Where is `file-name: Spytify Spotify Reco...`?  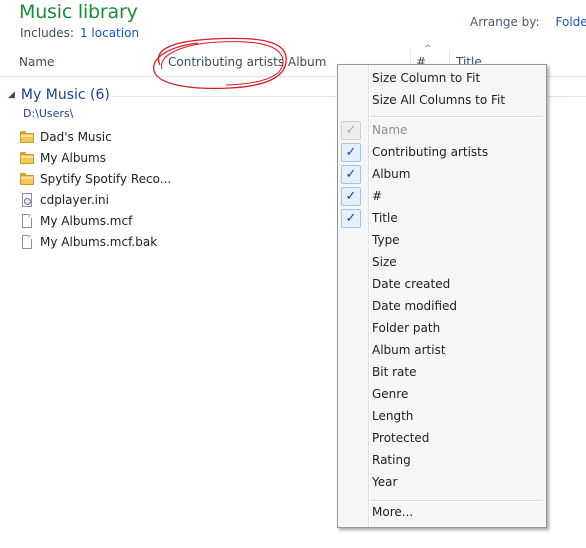
file-name: Spytify Spotify Reco... is located at coordinates (106, 178).